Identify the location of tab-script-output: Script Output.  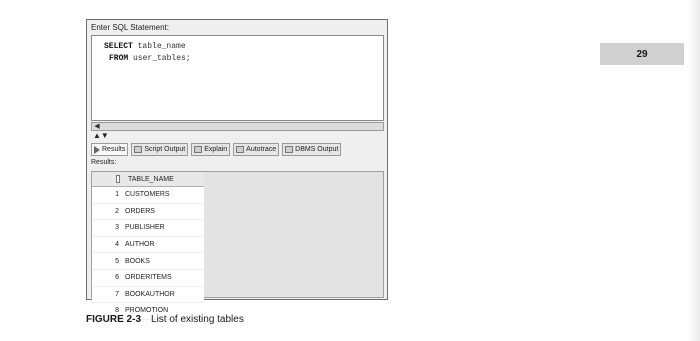
(160, 149).